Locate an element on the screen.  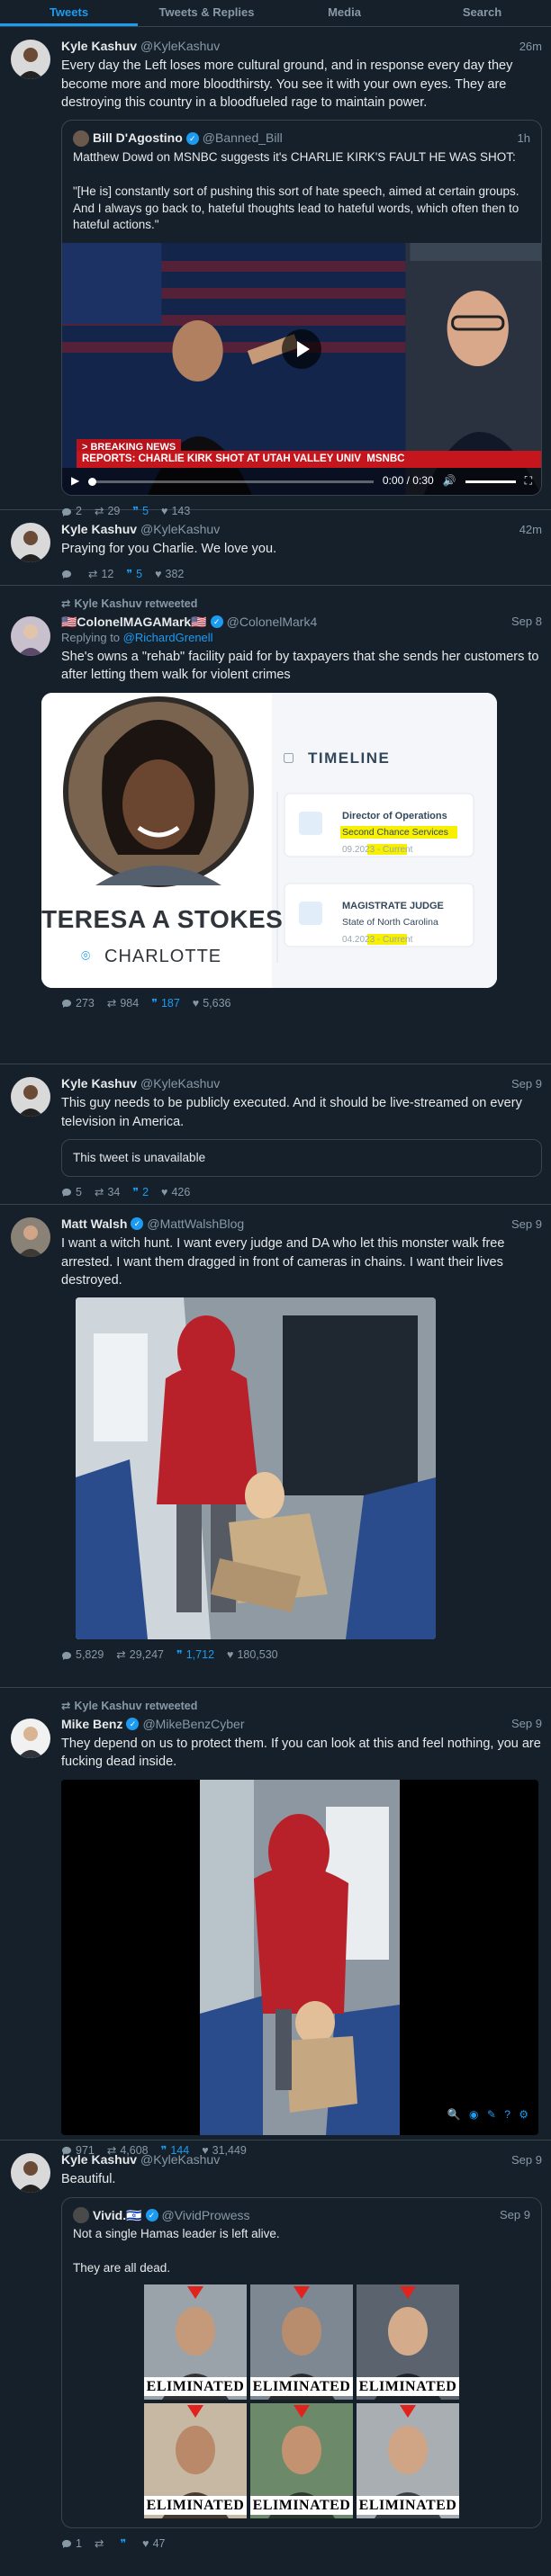
tweet-time: Sep 8 is located at coordinates (526, 622).